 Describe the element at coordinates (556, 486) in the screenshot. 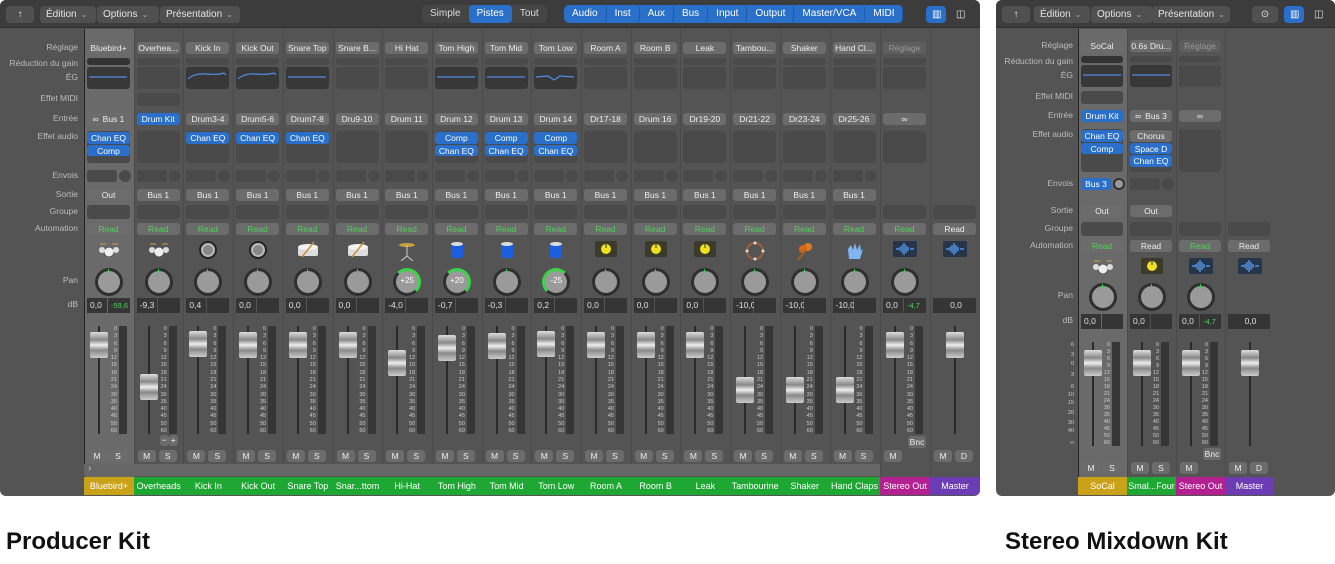

I see `track-name: Tom Low` at that location.